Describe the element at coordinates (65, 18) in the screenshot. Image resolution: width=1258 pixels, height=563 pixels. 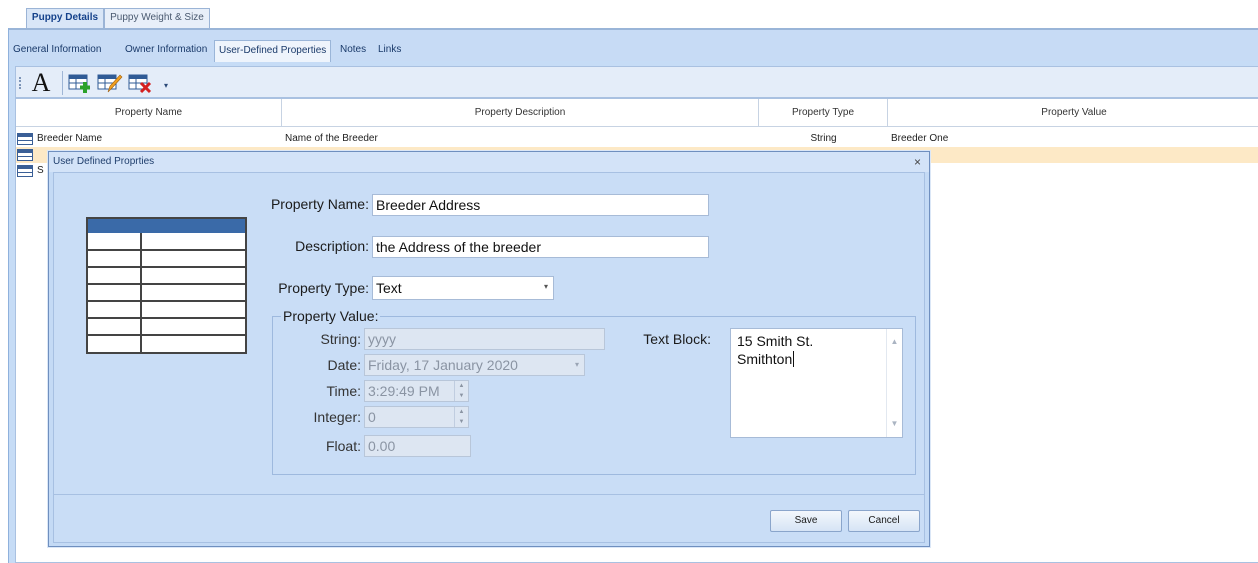
I see `tab-puppy-details: Puppy Details` at that location.